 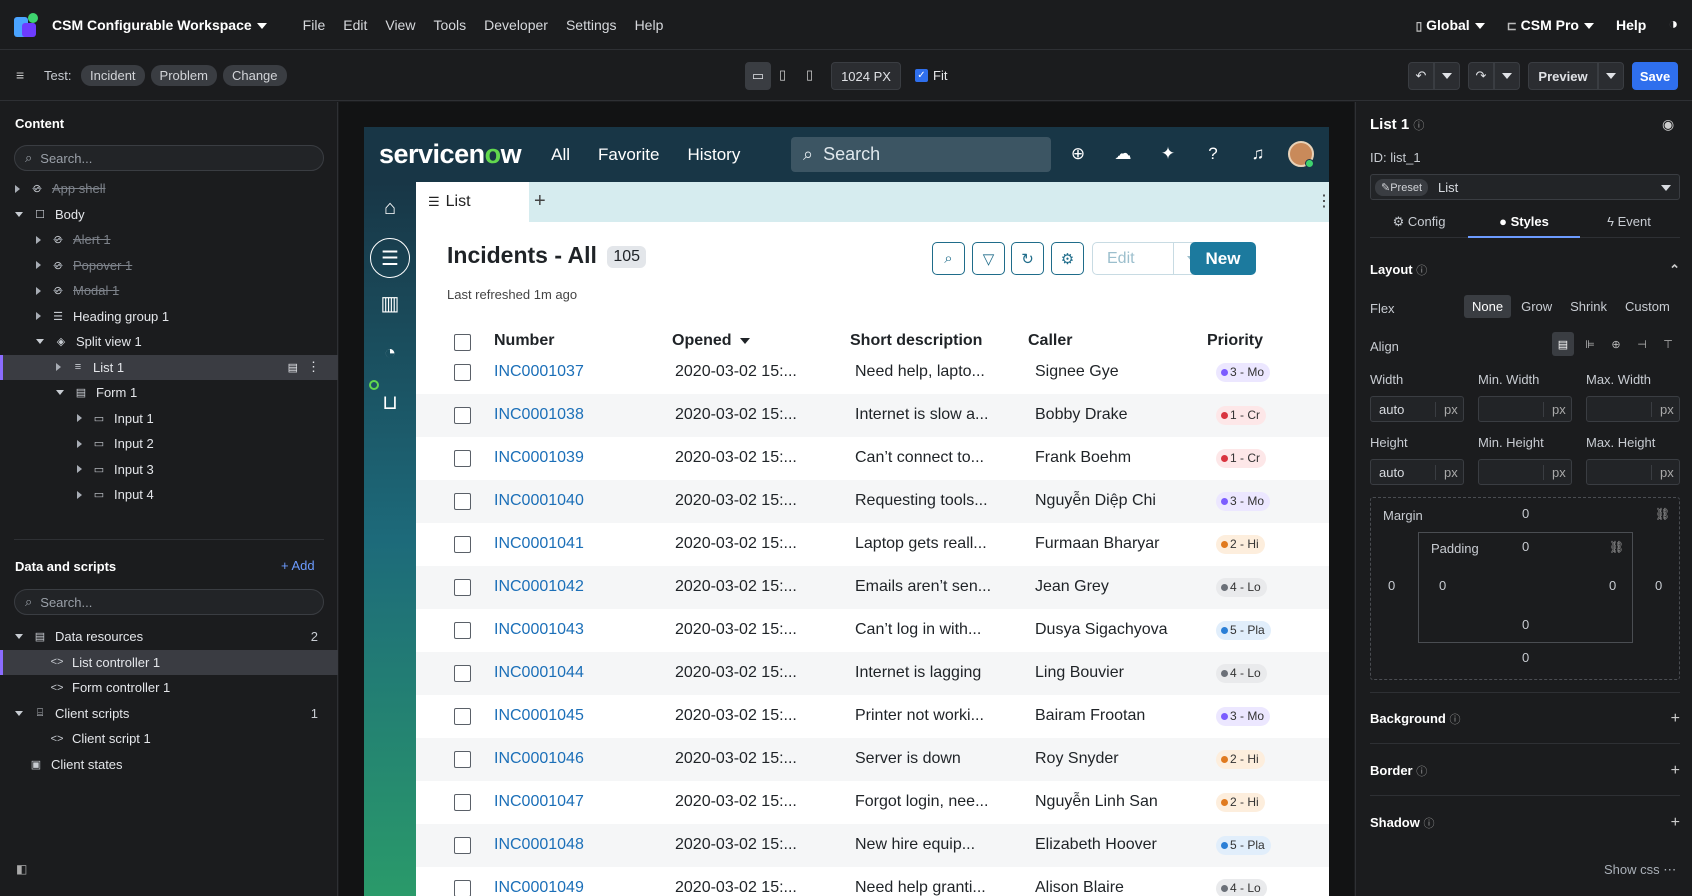 What do you see at coordinates (539, 802) in the screenshot?
I see `incident-number-link: INC0001047` at bounding box center [539, 802].